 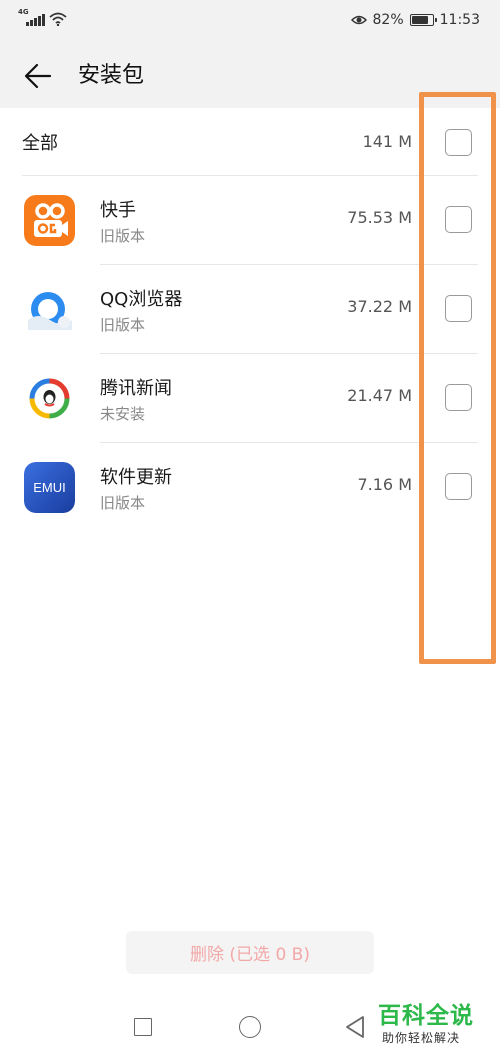 I want to click on battery-level, so click(x=420, y=20).